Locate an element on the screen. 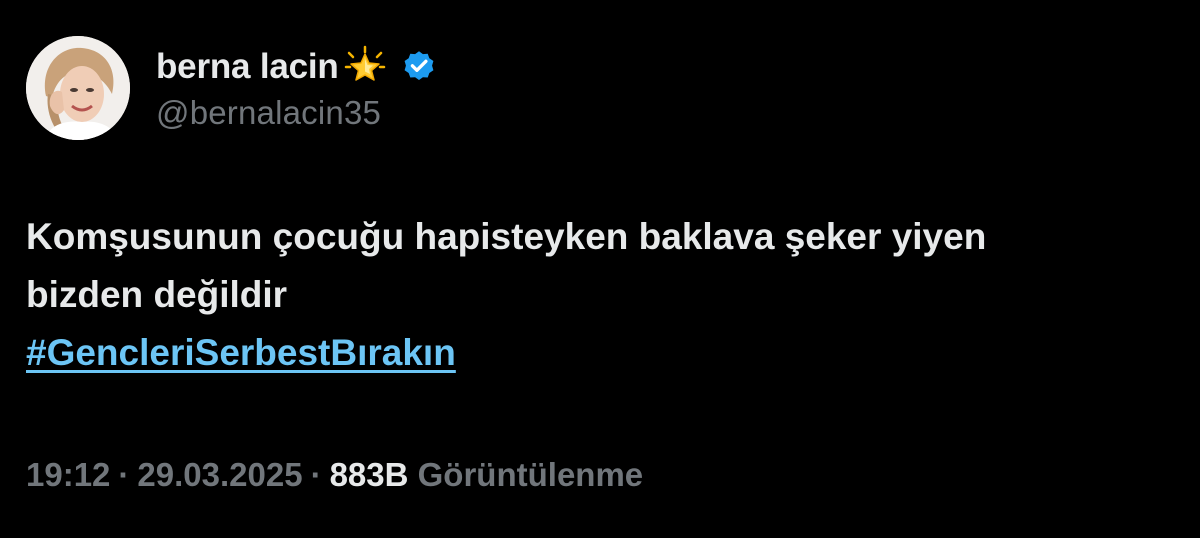 The height and width of the screenshot is (538, 1200). user-handle: @bernalacin35 is located at coordinates (296, 113).